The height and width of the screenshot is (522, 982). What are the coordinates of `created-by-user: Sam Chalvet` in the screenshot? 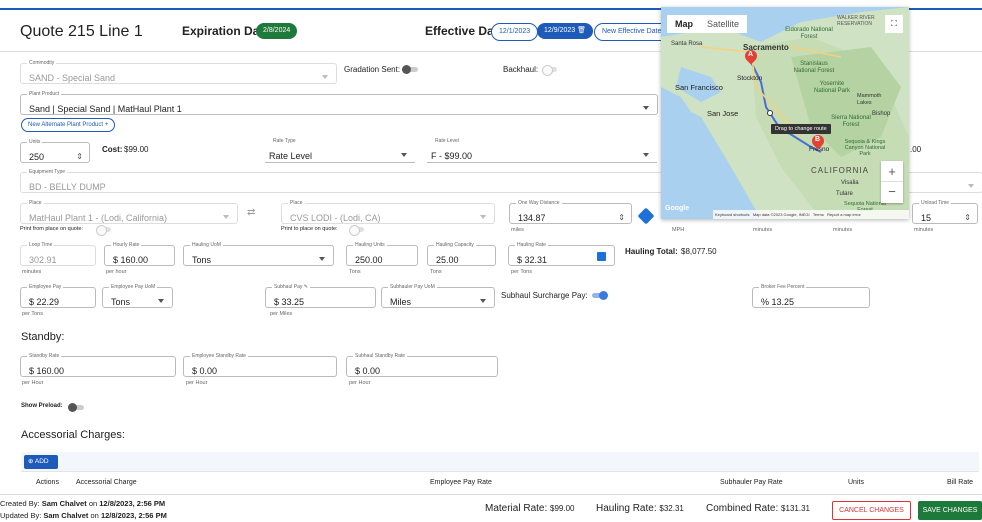 It's located at (64, 503).